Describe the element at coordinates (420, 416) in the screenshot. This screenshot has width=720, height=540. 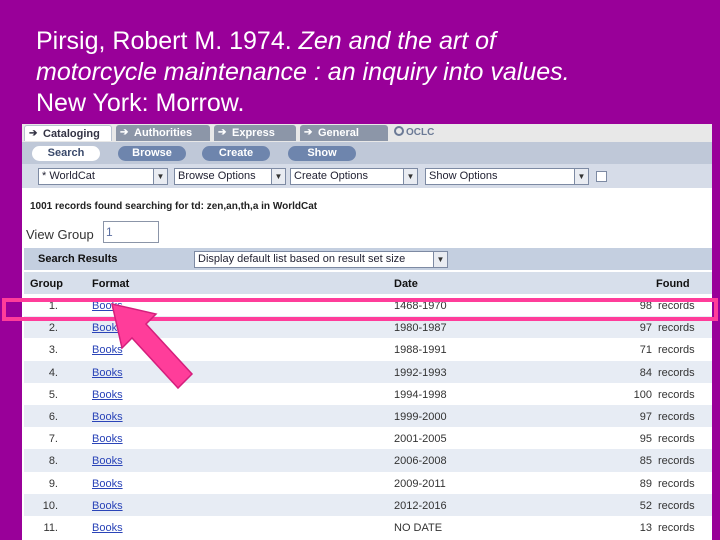
I see `date-range: 1999-2000` at that location.